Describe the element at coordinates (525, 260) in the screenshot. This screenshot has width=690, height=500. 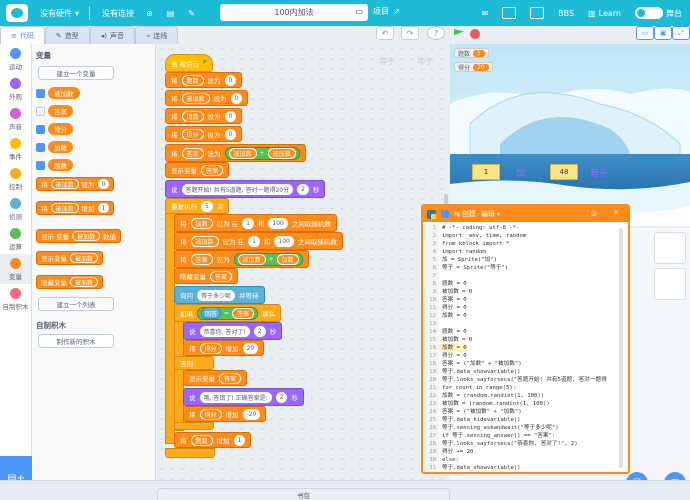
I see `code-line: 5加 = Sprite("加")` at that location.